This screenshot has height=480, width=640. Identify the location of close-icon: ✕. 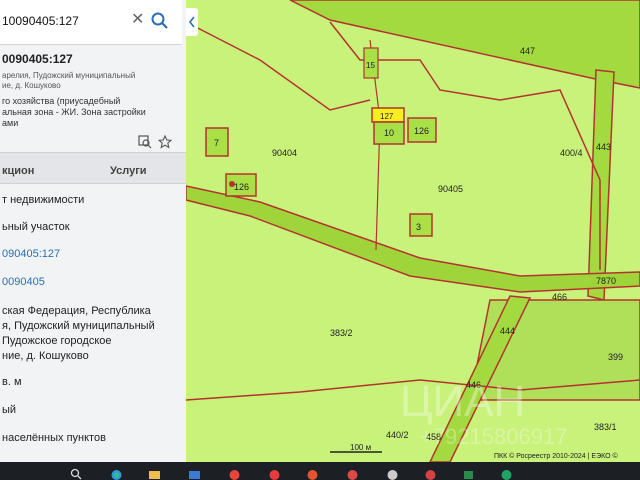
(137, 19).